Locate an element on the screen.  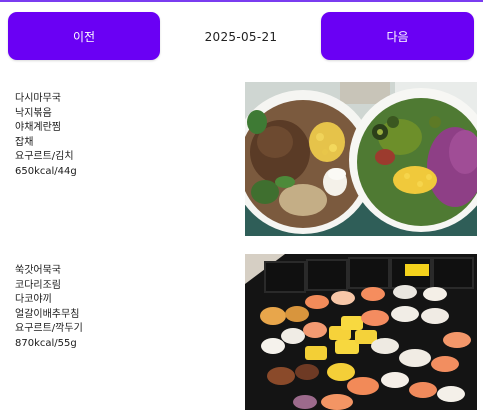
menu-item: 쑥갓어묵국 is located at coordinates (38, 270).